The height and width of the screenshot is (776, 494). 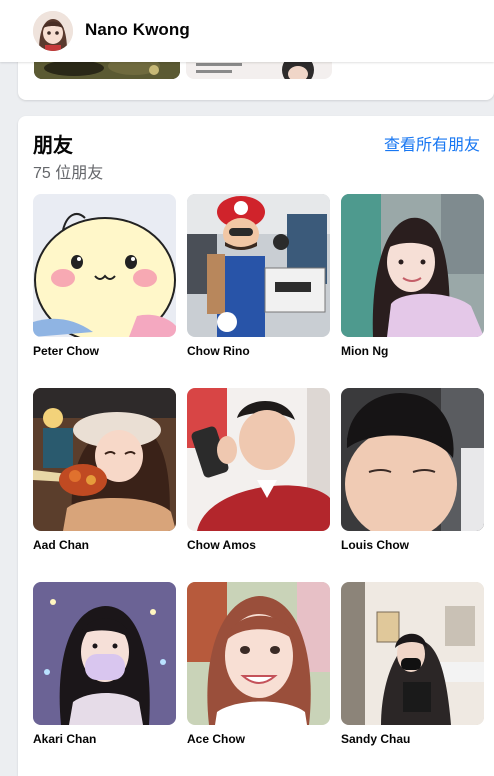 I want to click on friend-name: Louis Chow, so click(x=375, y=545).